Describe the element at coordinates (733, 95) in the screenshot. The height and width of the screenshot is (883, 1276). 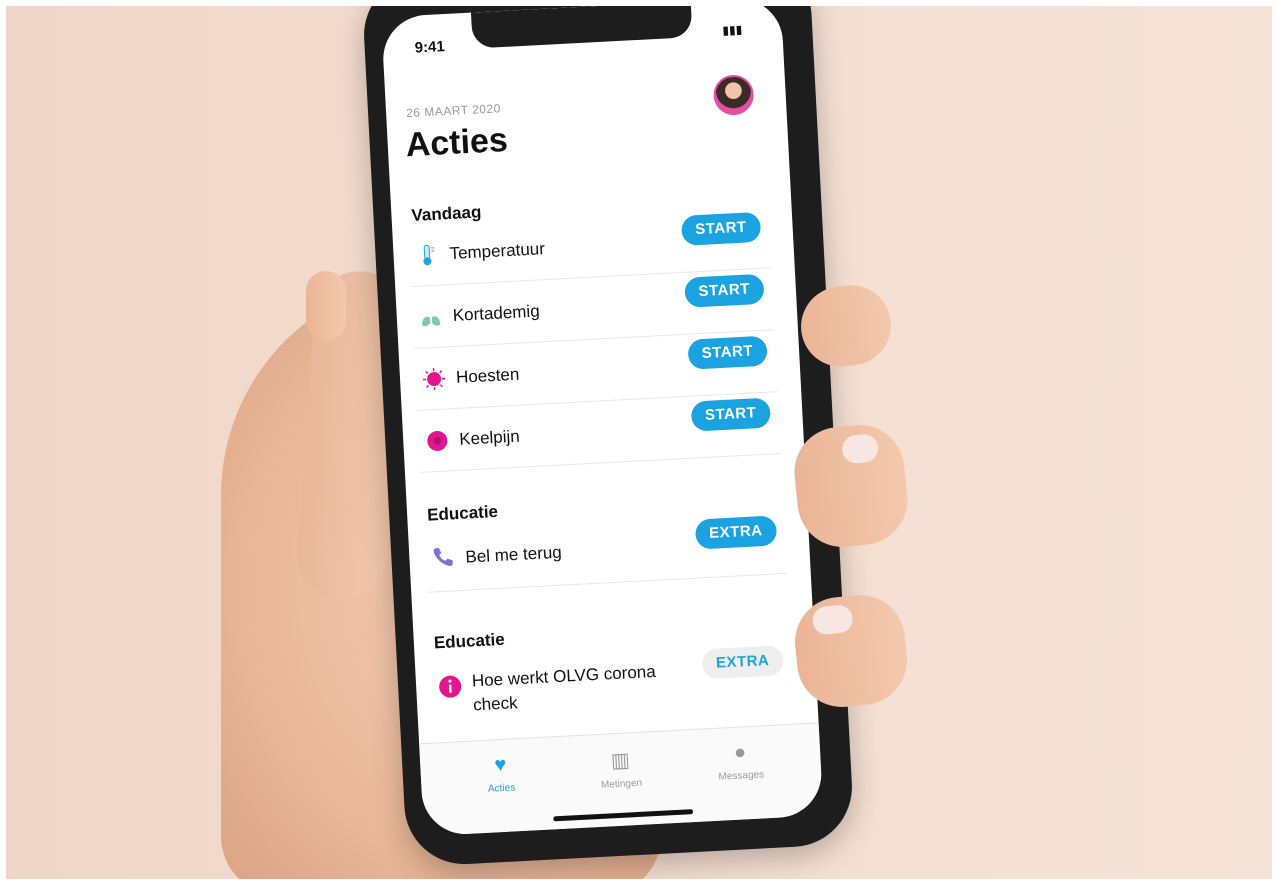
I see `avatar` at that location.